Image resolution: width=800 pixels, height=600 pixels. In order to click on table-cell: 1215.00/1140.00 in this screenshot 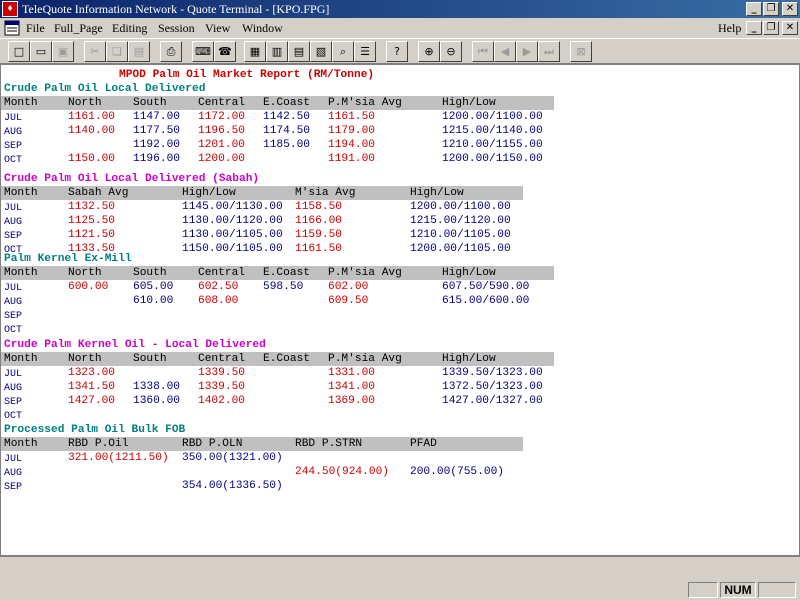, I will do `click(492, 131)`.